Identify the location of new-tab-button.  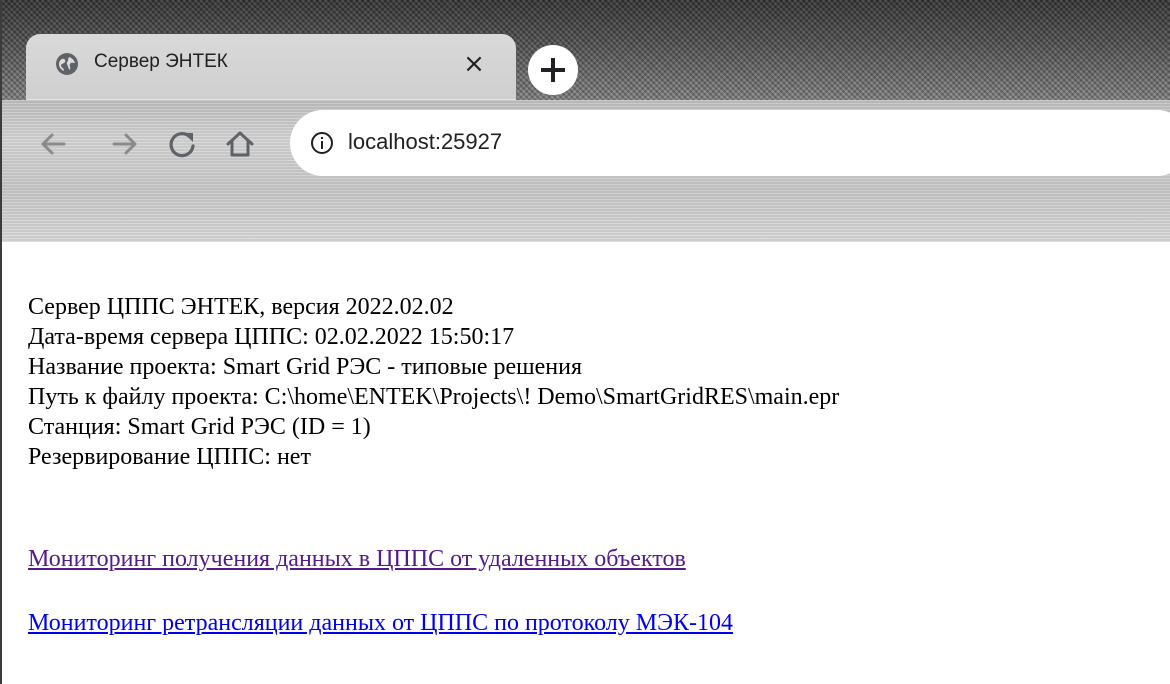
(553, 70).